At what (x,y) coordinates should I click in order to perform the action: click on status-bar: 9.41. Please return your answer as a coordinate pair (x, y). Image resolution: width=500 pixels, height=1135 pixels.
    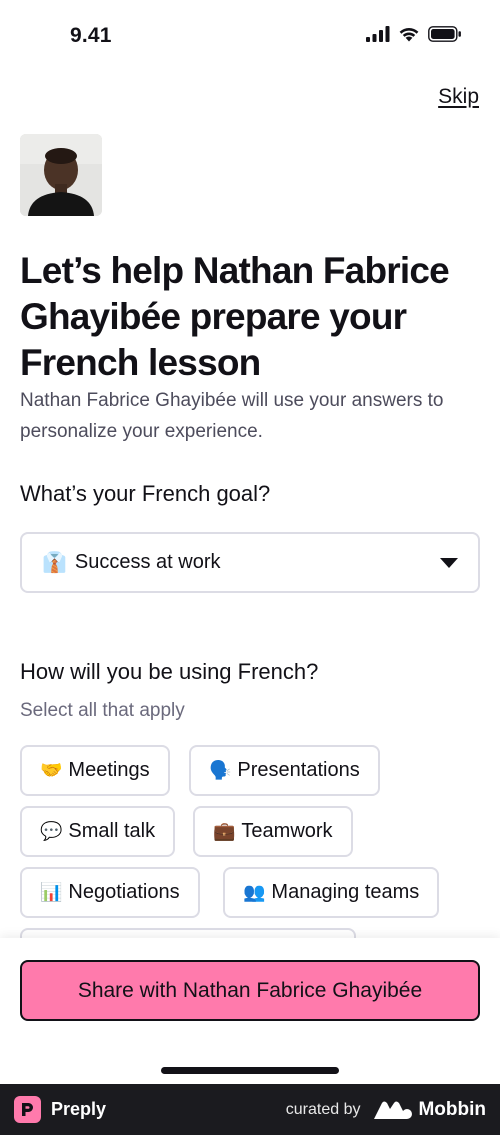
    Looking at the image, I should click on (250, 35).